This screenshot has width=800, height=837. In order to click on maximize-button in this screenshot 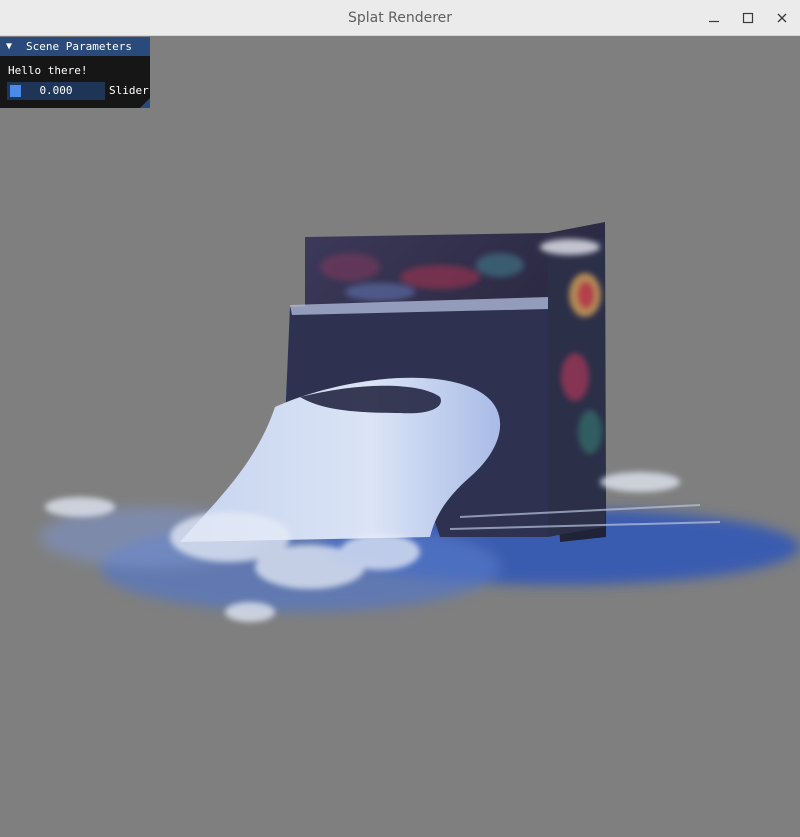, I will do `click(748, 18)`.